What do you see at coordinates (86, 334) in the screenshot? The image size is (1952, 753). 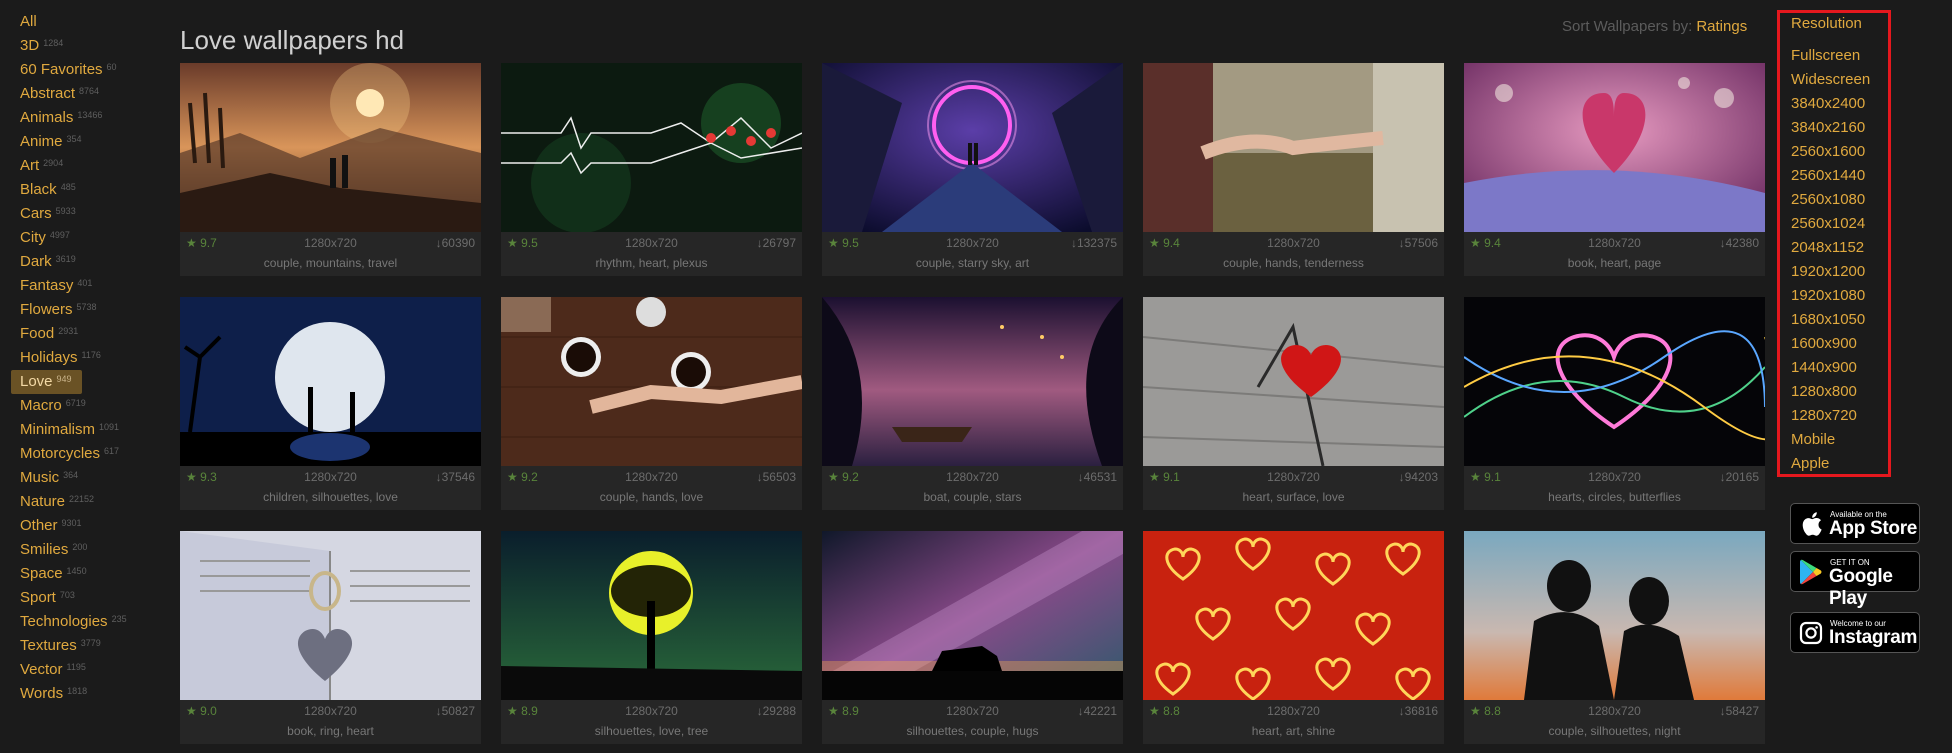 I see `category-food: Food 2931` at bounding box center [86, 334].